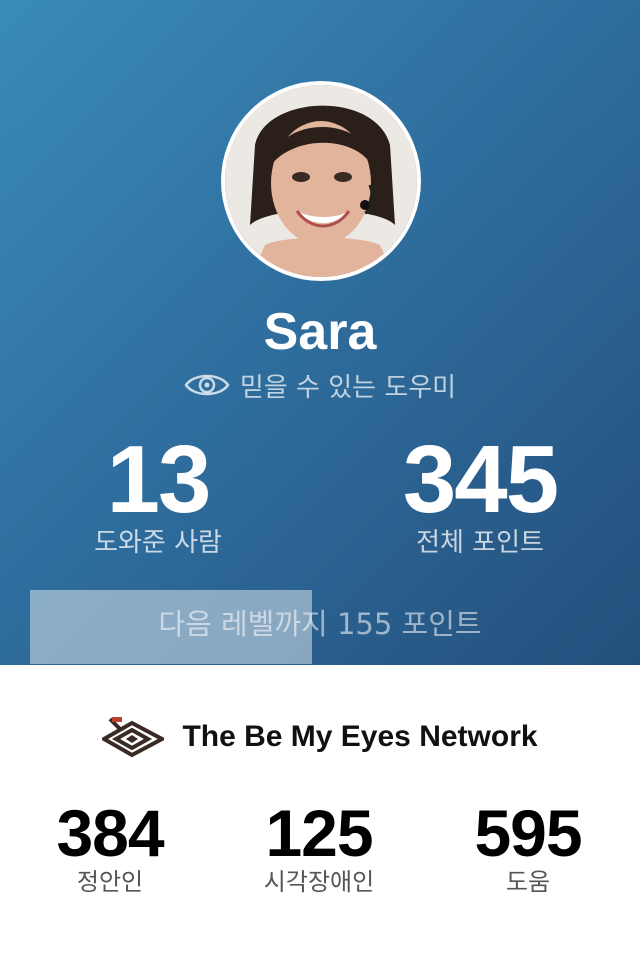 The width and height of the screenshot is (640, 960). What do you see at coordinates (319, 833) in the screenshot?
I see `blind-users-count: 125` at bounding box center [319, 833].